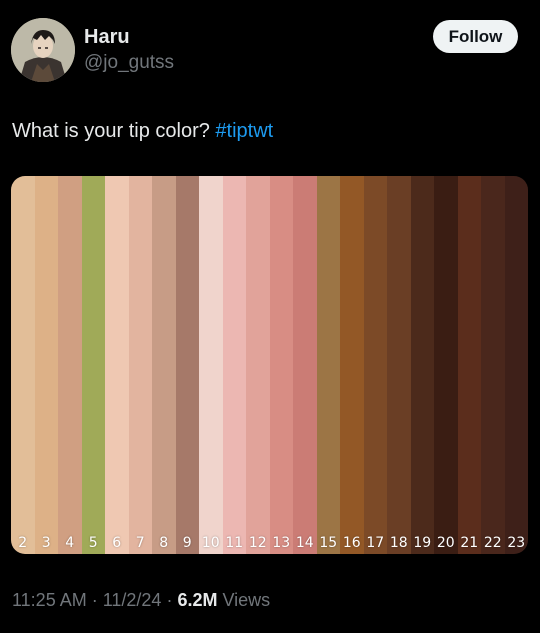 This screenshot has height=633, width=540. What do you see at coordinates (375, 365) in the screenshot?
I see `color-swatch: 17` at bounding box center [375, 365].